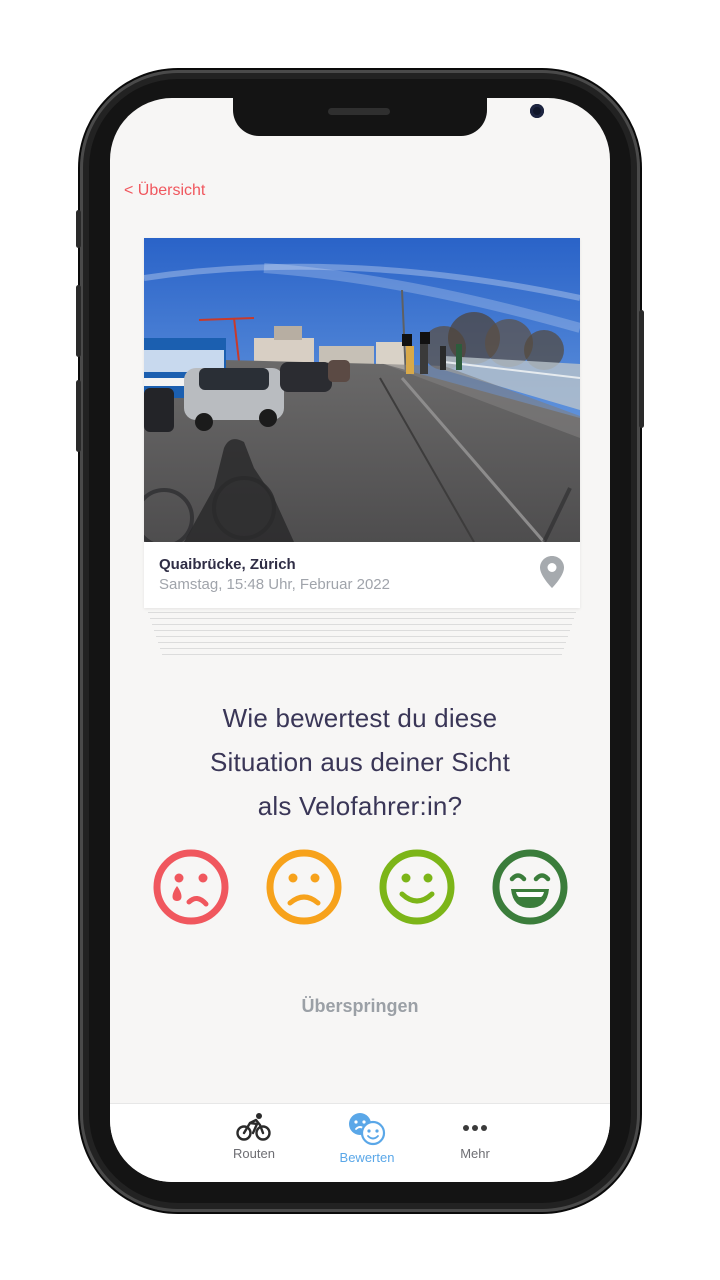  Describe the element at coordinates (530, 887) in the screenshot. I see `grin-face-icon` at that location.